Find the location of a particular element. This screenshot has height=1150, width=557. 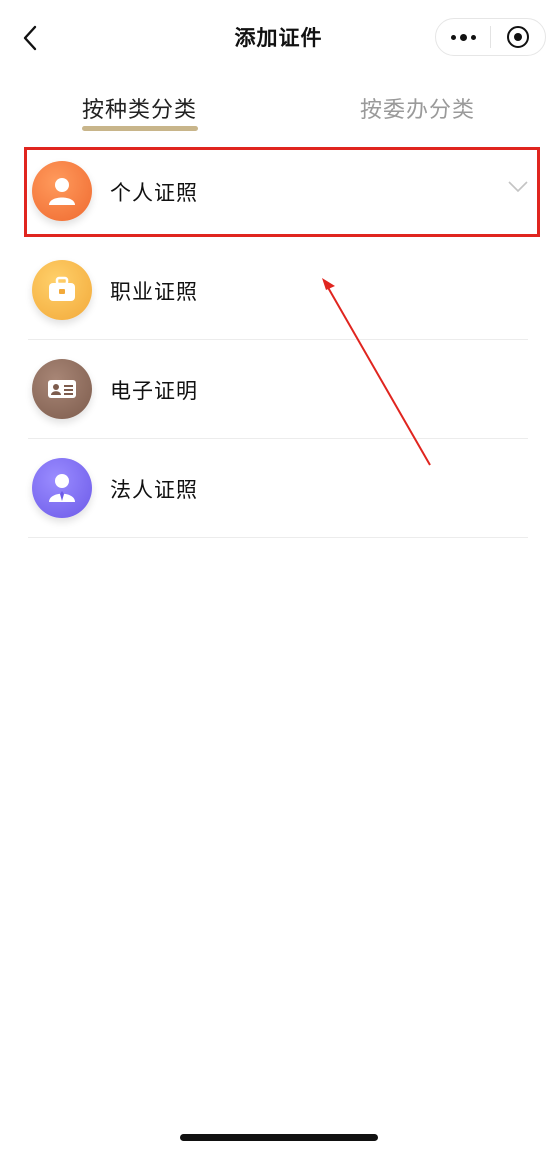

tab-by-category: 按种类分类 is located at coordinates (139, 108).